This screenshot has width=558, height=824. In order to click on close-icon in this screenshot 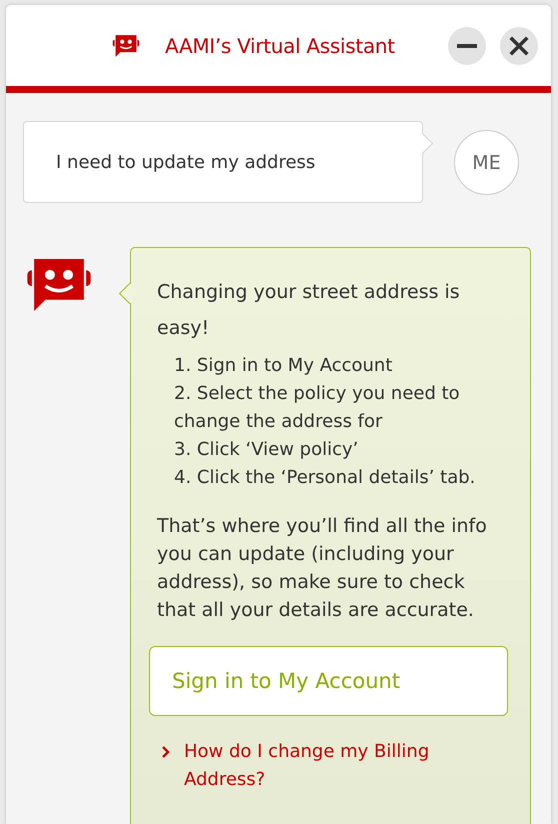, I will do `click(519, 45)`.